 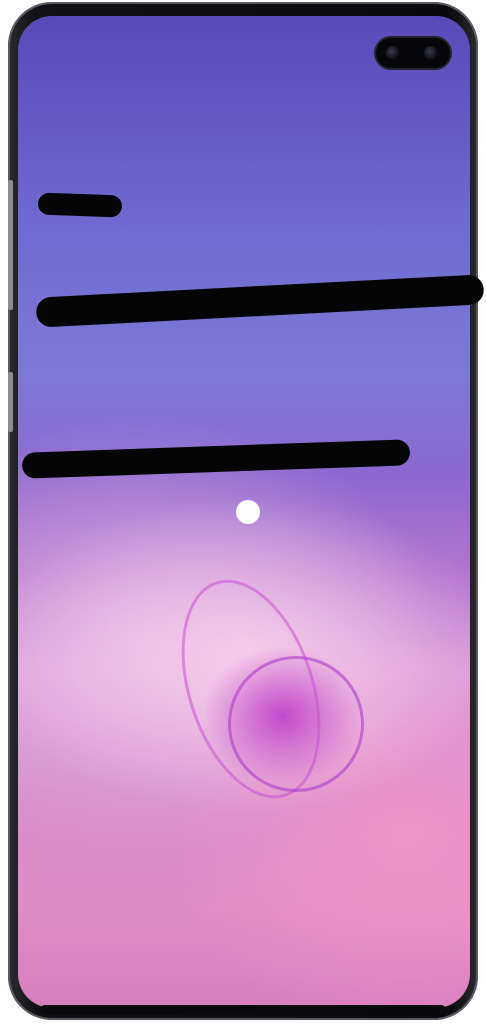 What do you see at coordinates (296, 724) in the screenshot?
I see `wallpaper-swirl` at bounding box center [296, 724].